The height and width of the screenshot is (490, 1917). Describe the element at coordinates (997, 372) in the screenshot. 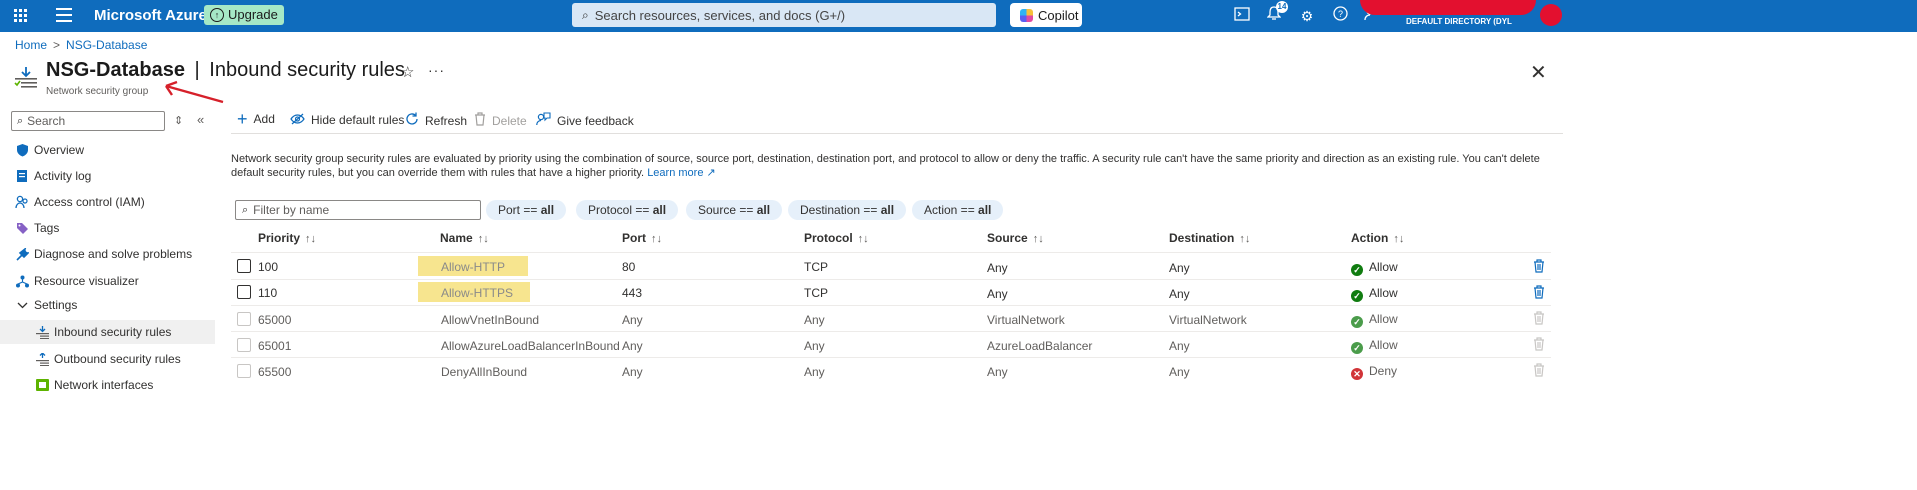

I see `cell-source: Any` at that location.